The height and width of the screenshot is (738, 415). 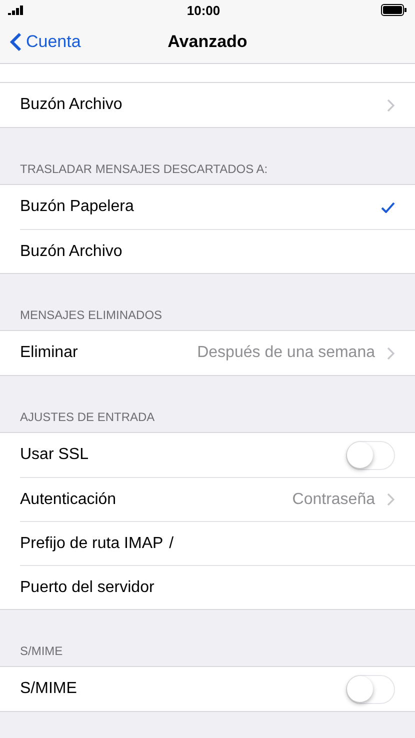 What do you see at coordinates (217, 499) in the screenshot?
I see `settings-row: Autenticación Contraseña` at bounding box center [217, 499].